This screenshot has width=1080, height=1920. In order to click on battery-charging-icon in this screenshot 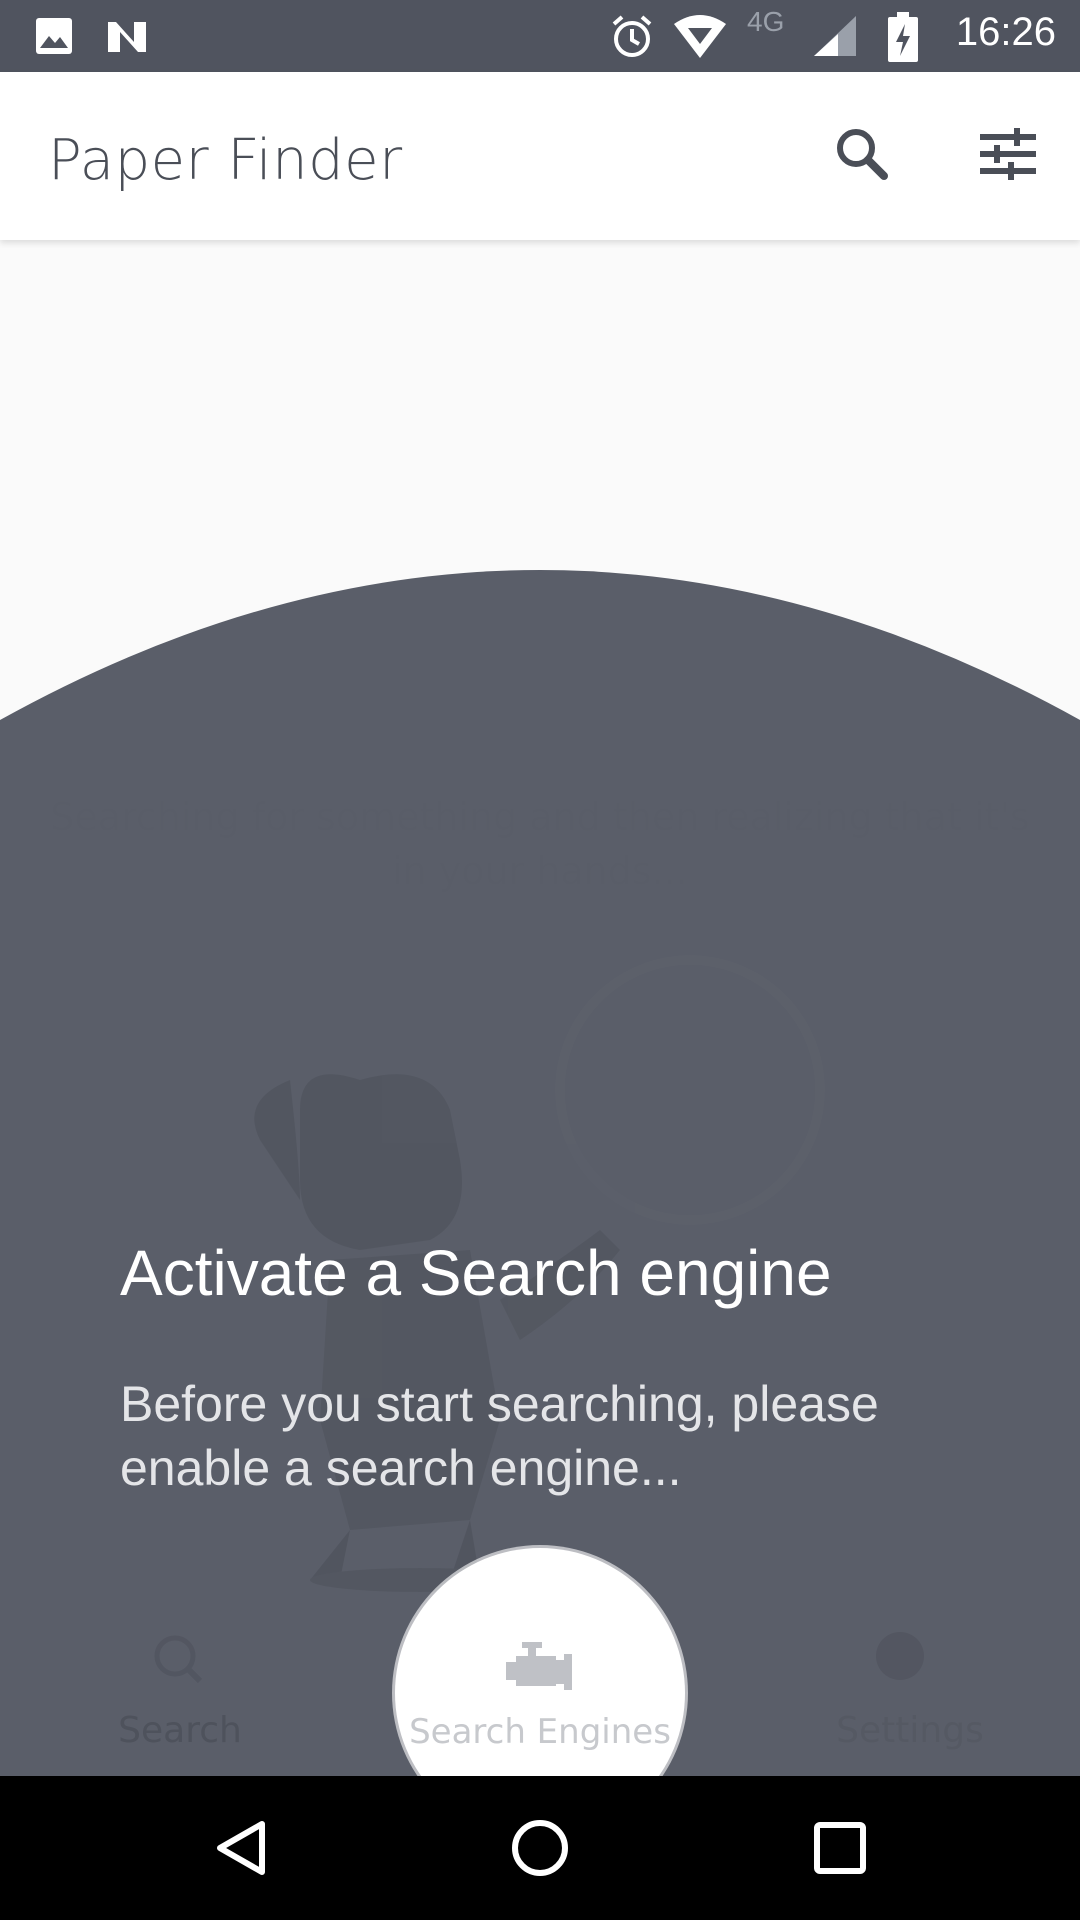, I will do `click(903, 37)`.